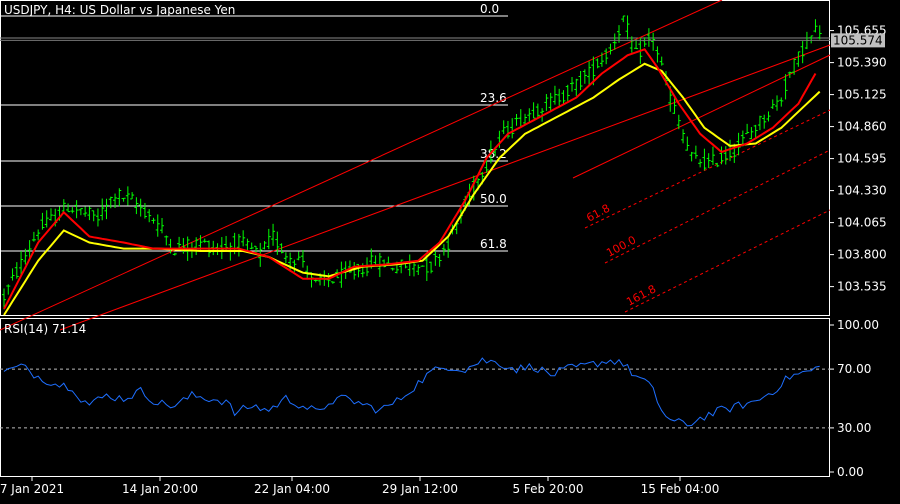  I want to click on time-tick-label: 15 Feb 04:00, so click(680, 489).